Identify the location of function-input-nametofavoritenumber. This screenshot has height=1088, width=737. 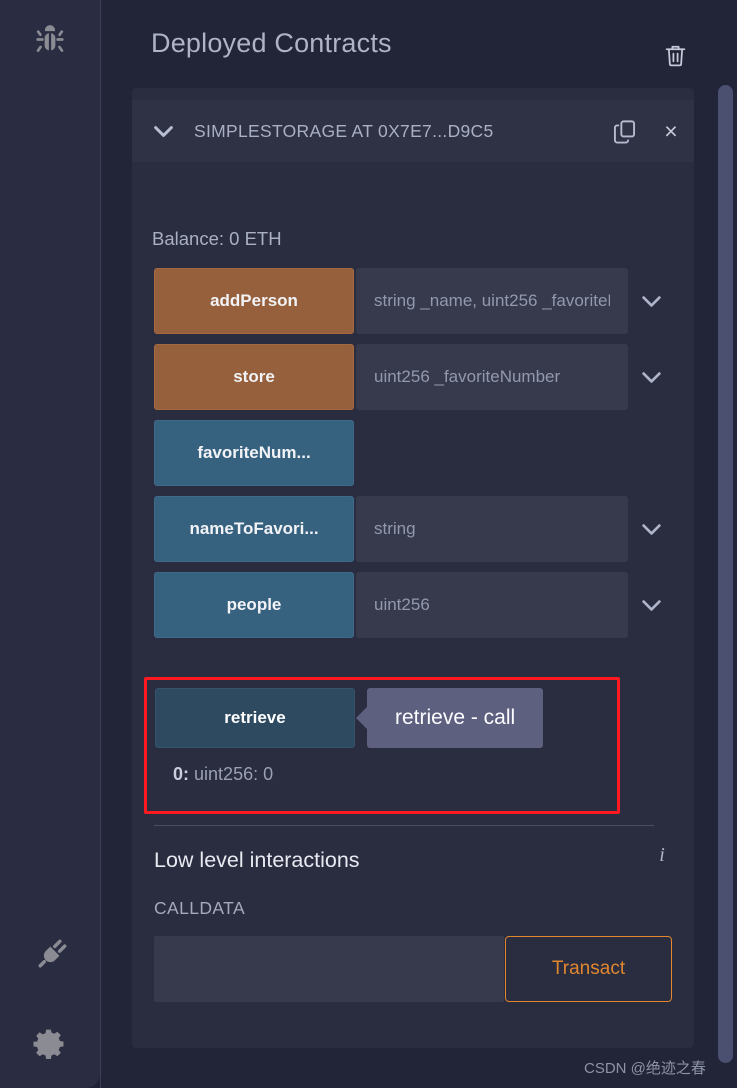
(492, 529).